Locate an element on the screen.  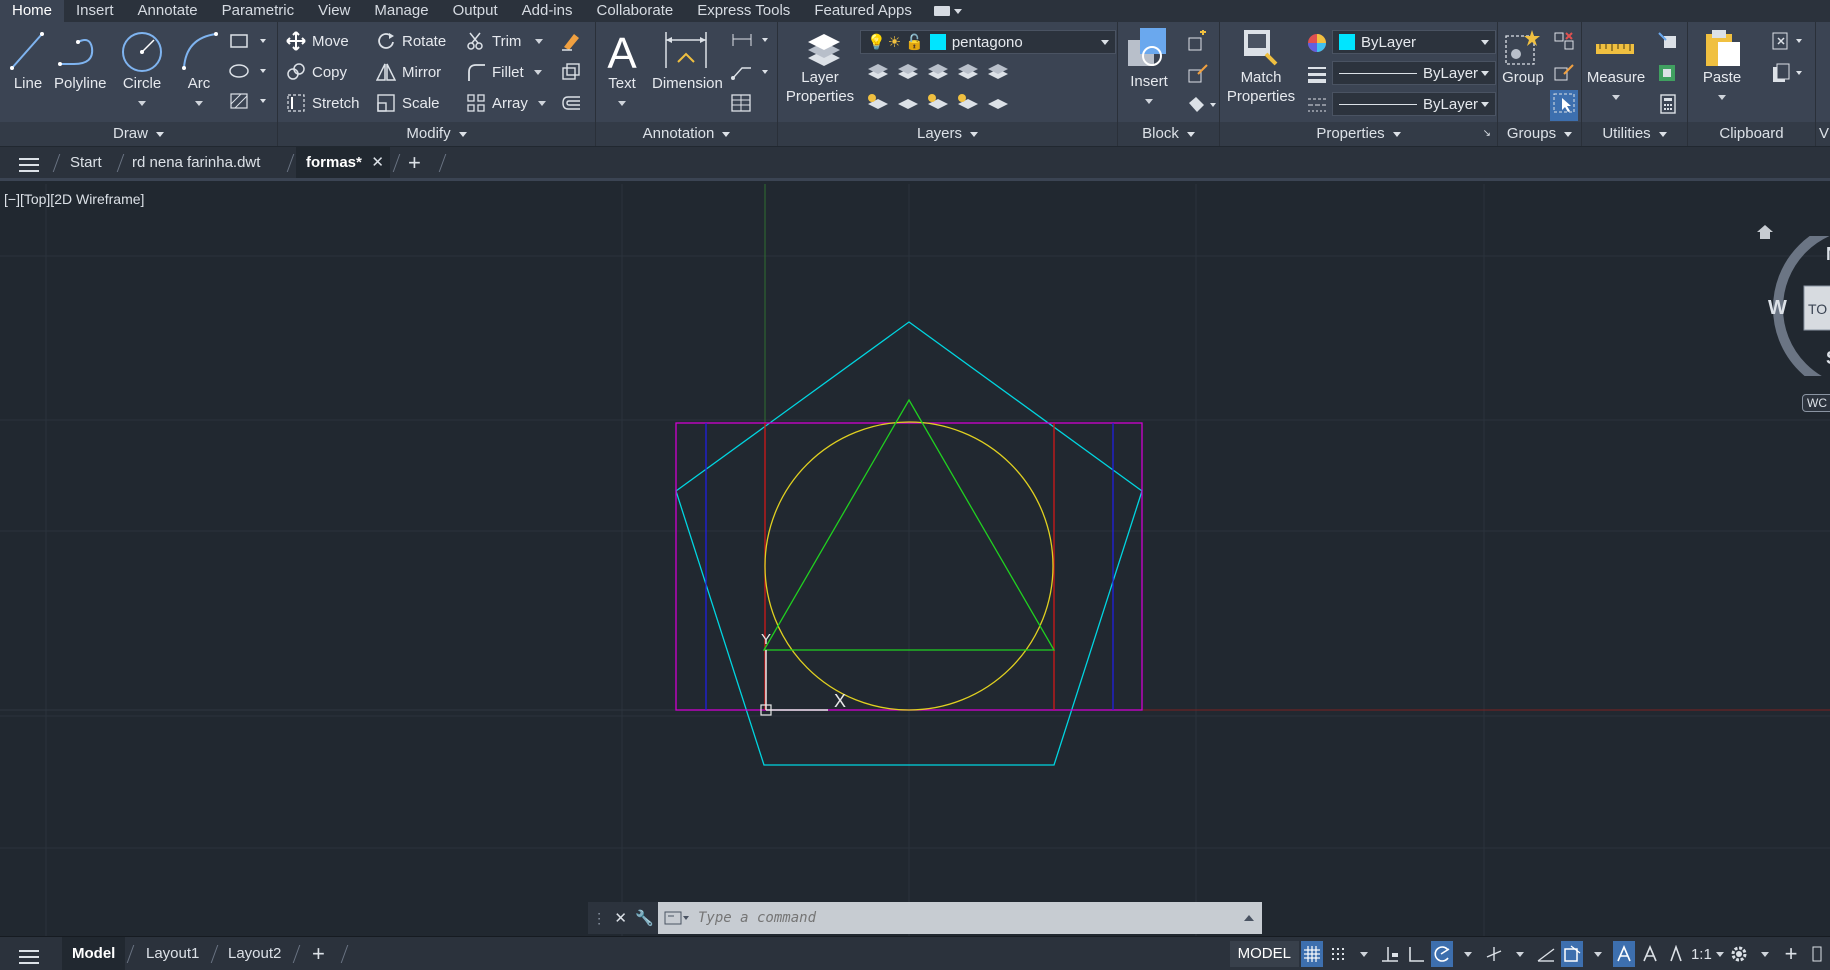
block-attributes-button is located at coordinates (1202, 106).